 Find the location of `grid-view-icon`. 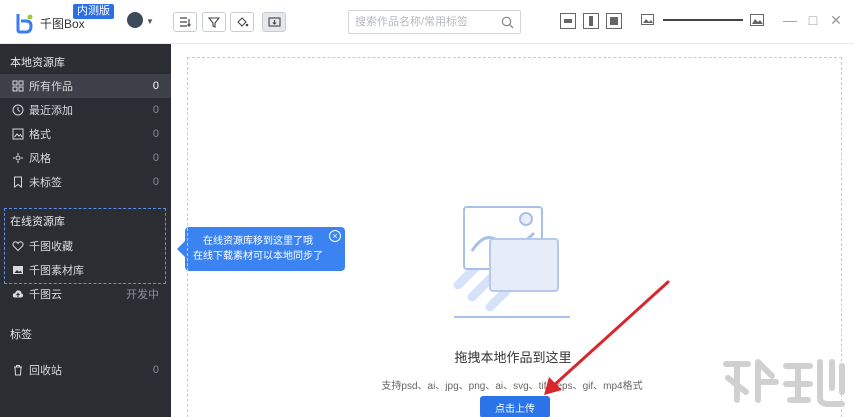

grid-view-icon is located at coordinates (614, 21).